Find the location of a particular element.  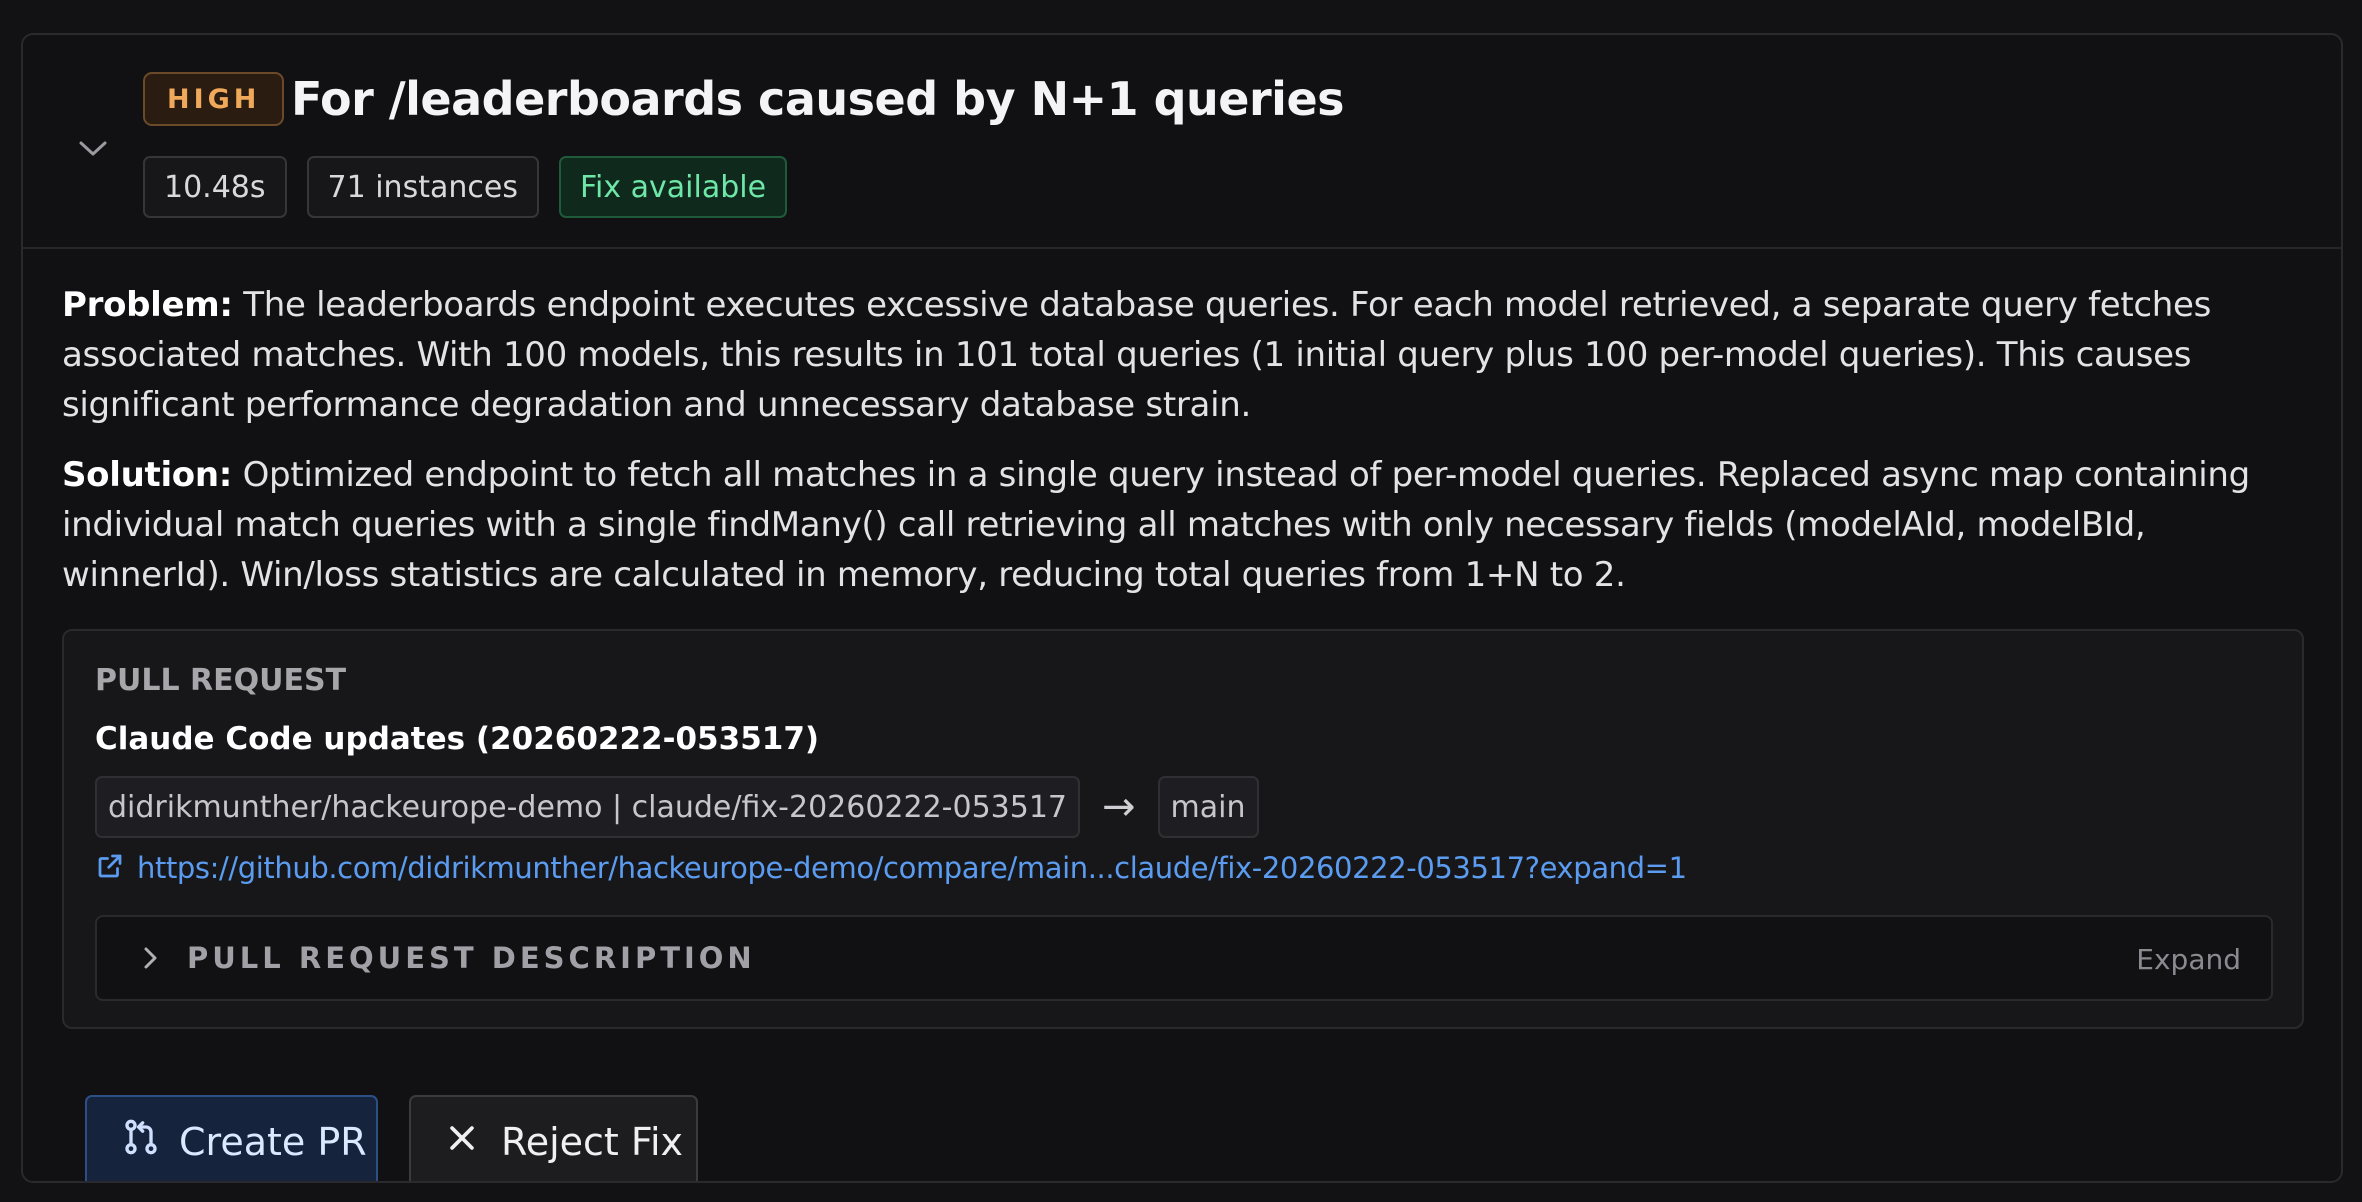

git-pull-request-icon is located at coordinates (141, 1141).